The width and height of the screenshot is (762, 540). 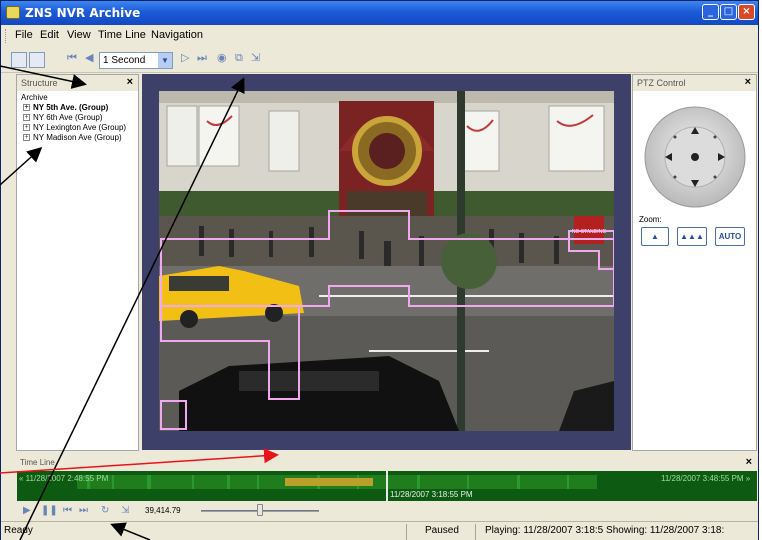 I want to click on tree-item-ny-5th-ave: + NY 5th Ave. (Group), so click(x=73, y=108).